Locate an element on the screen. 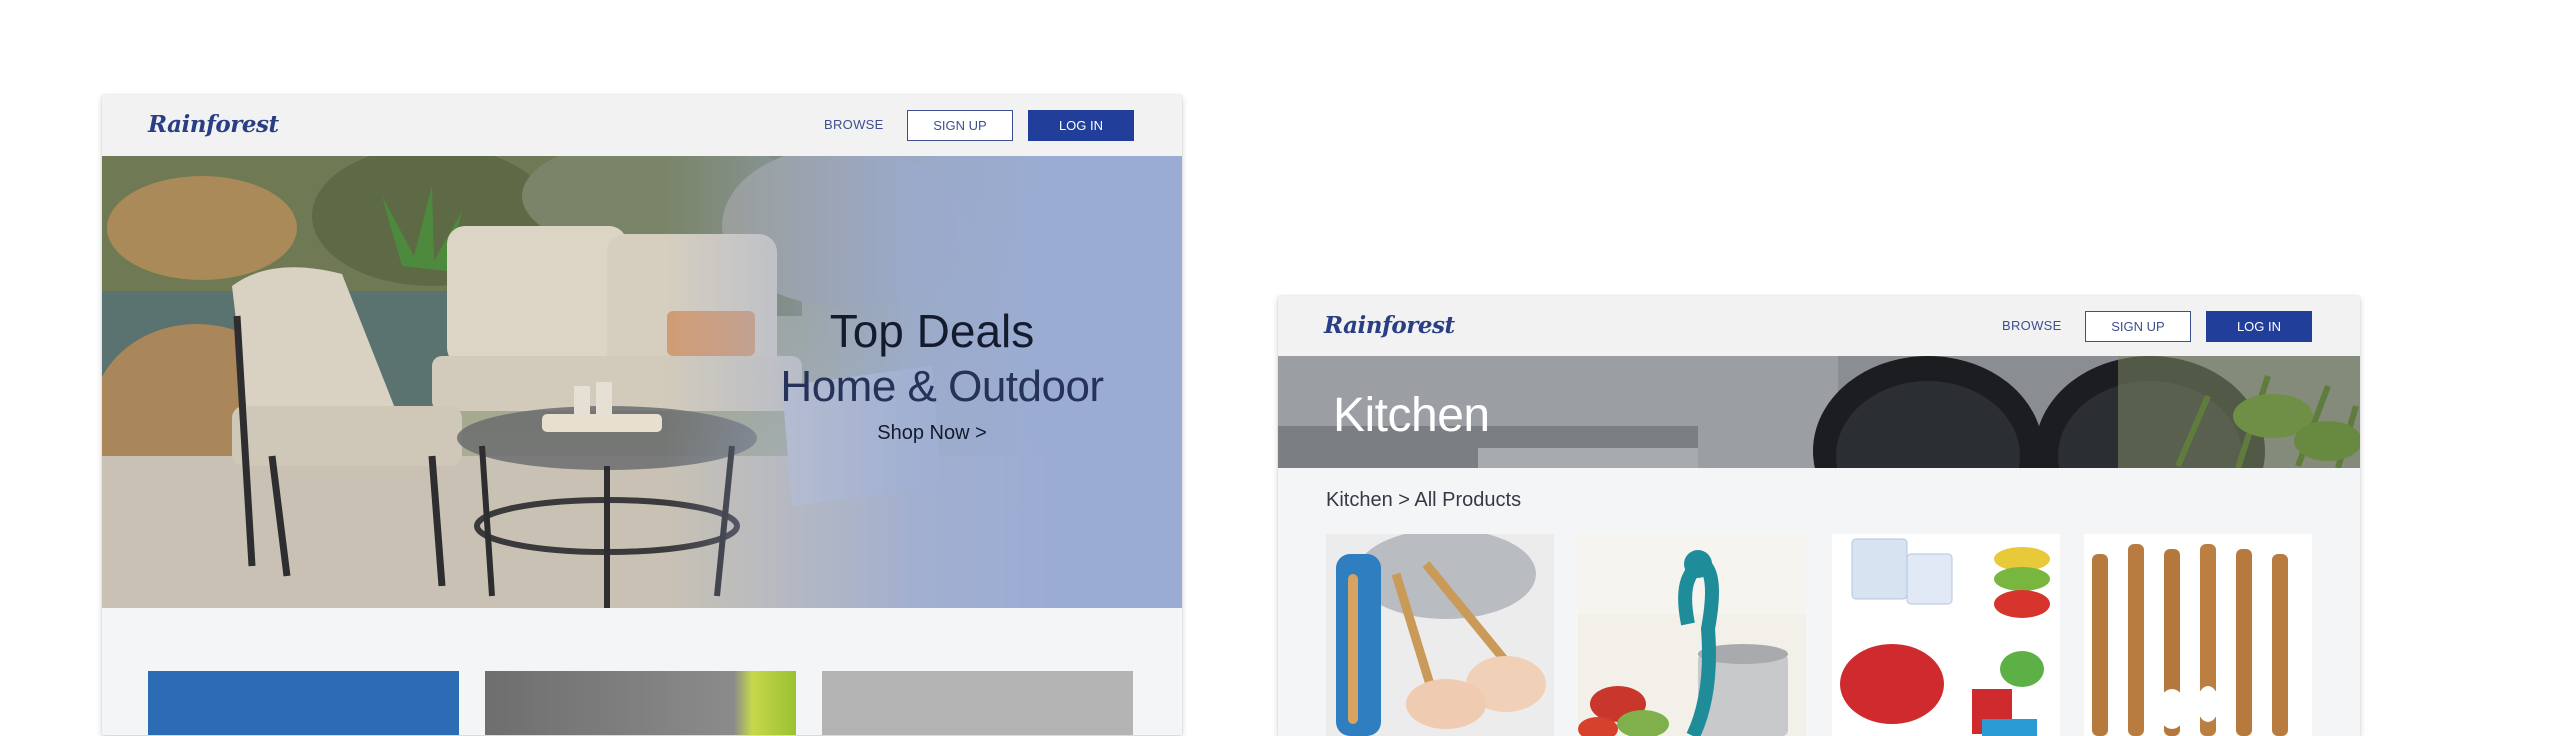 The image size is (2560, 736). product-image-bowls is located at coordinates (1946, 635).